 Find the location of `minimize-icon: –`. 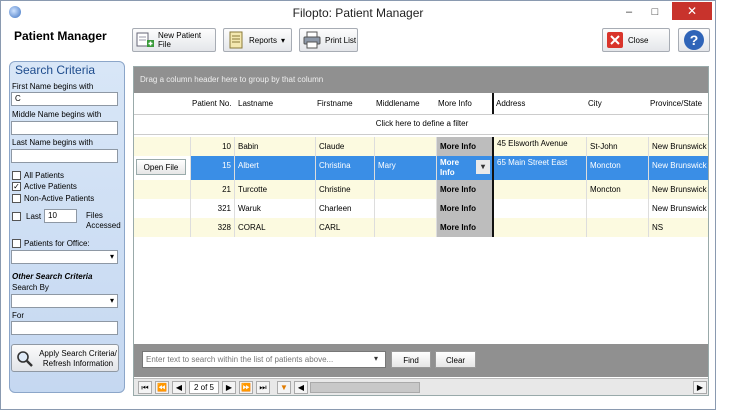

minimize-icon: – is located at coordinates (629, 12).